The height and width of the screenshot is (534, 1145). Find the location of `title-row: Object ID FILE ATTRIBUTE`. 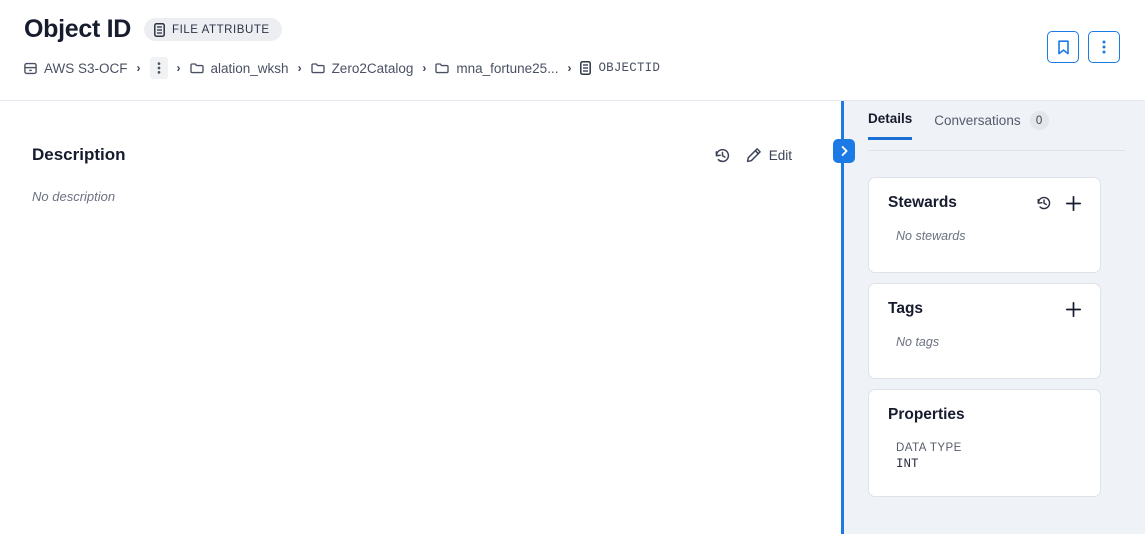

title-row: Object ID FILE ATTRIBUTE is located at coordinates (153, 29).